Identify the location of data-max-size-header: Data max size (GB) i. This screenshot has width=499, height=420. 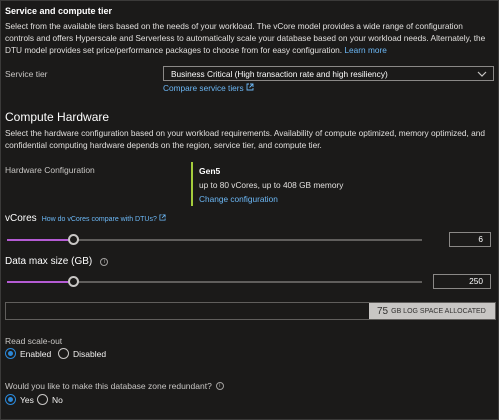
(57, 261).